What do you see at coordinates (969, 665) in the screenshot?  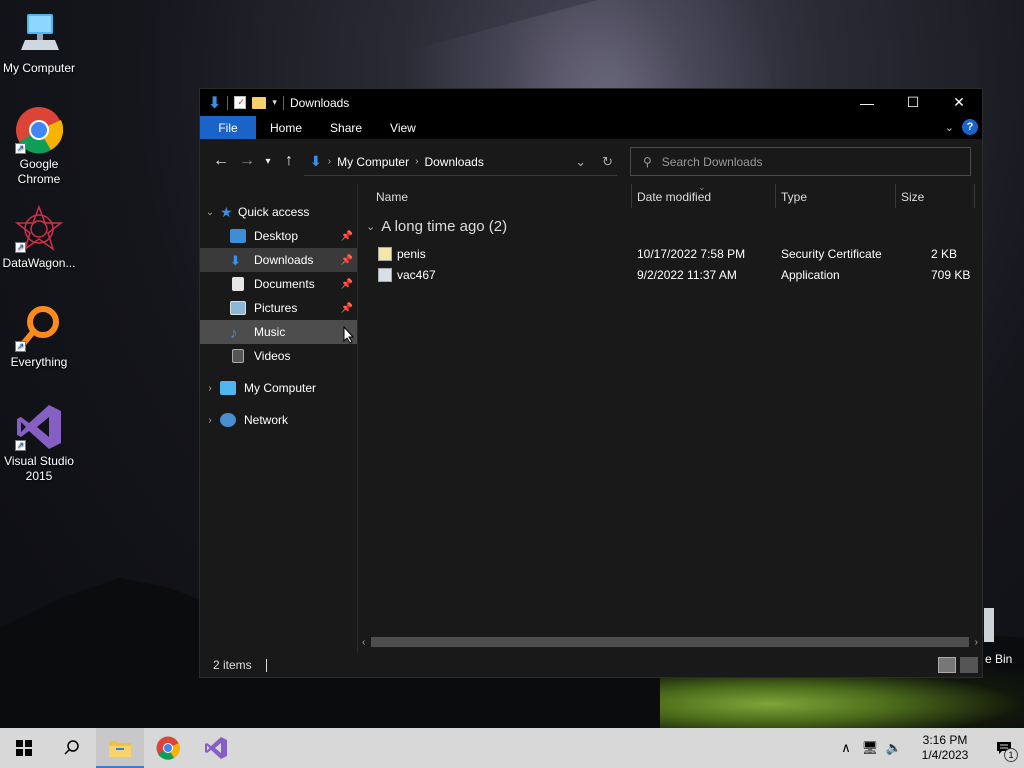 I see `large-icons-view-icon` at bounding box center [969, 665].